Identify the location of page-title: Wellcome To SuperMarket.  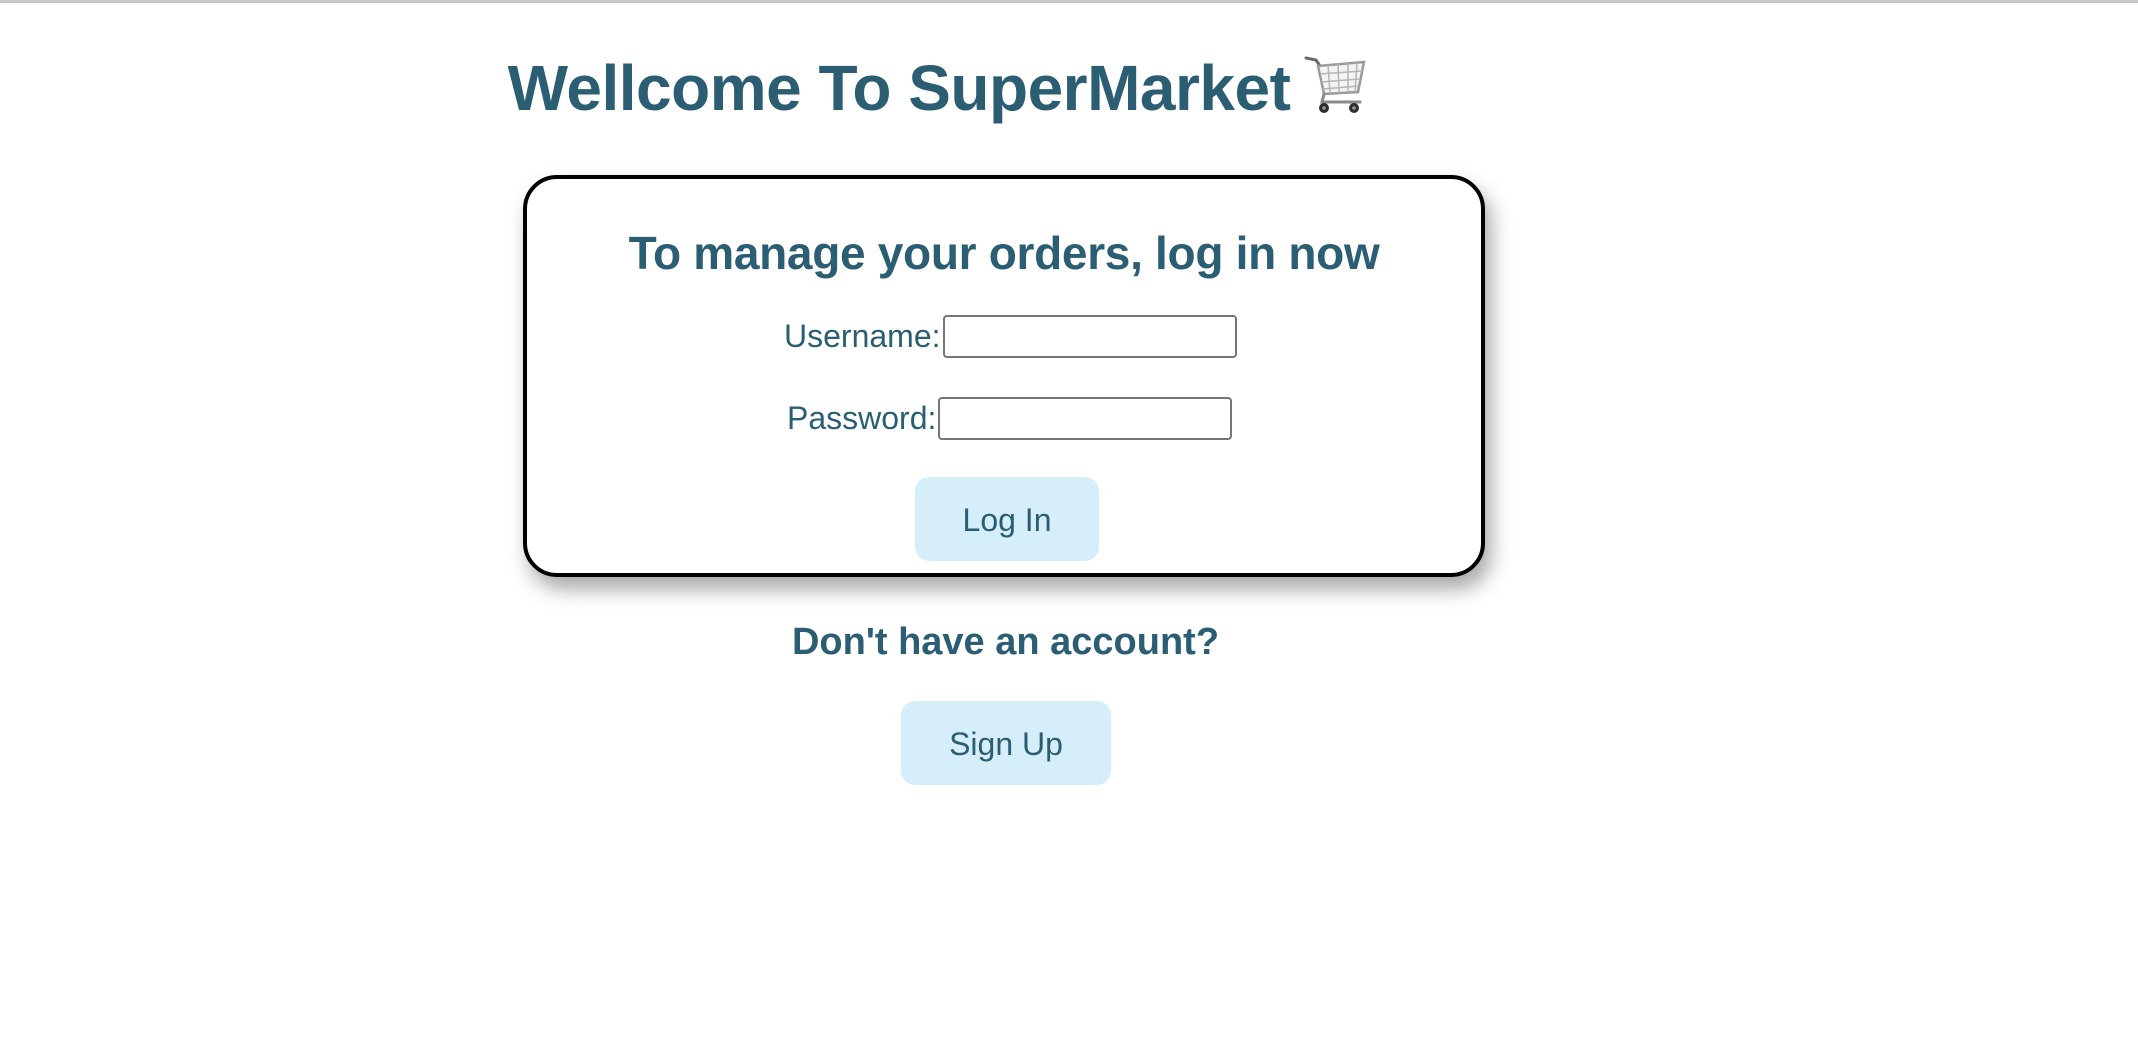
(938, 88).